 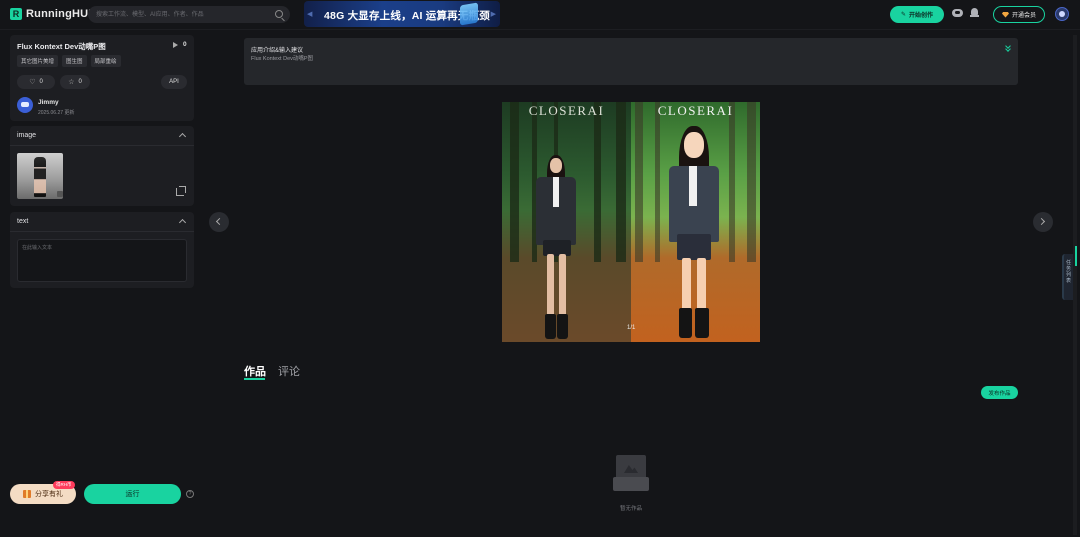 I want to click on text-card-header: text, so click(x=102, y=222).